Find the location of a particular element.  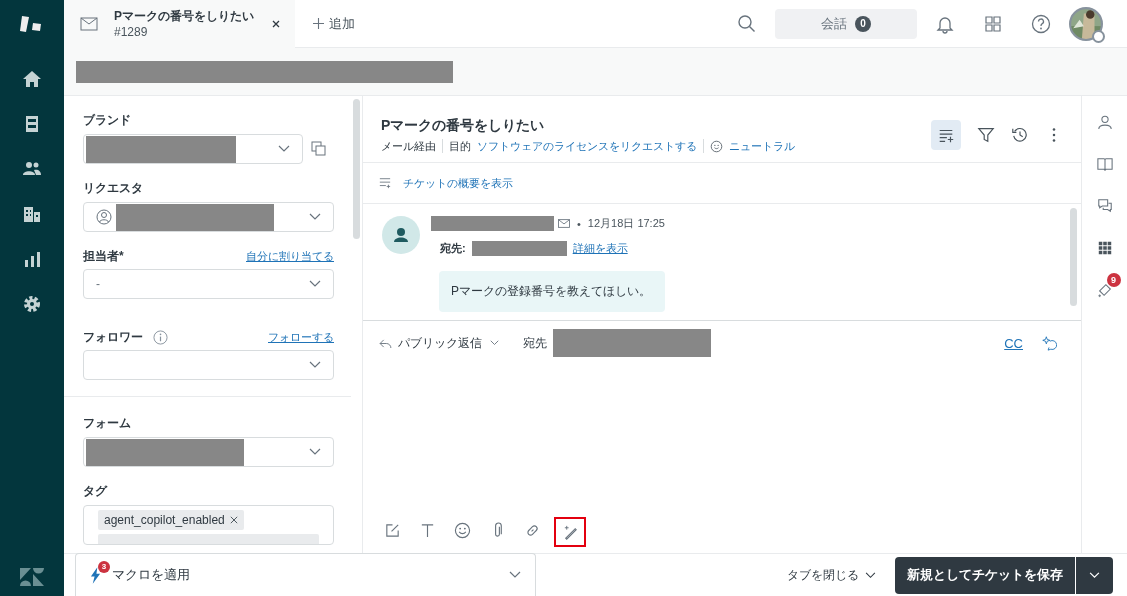

message-time: 12月18日 17:25 is located at coordinates (626, 223).